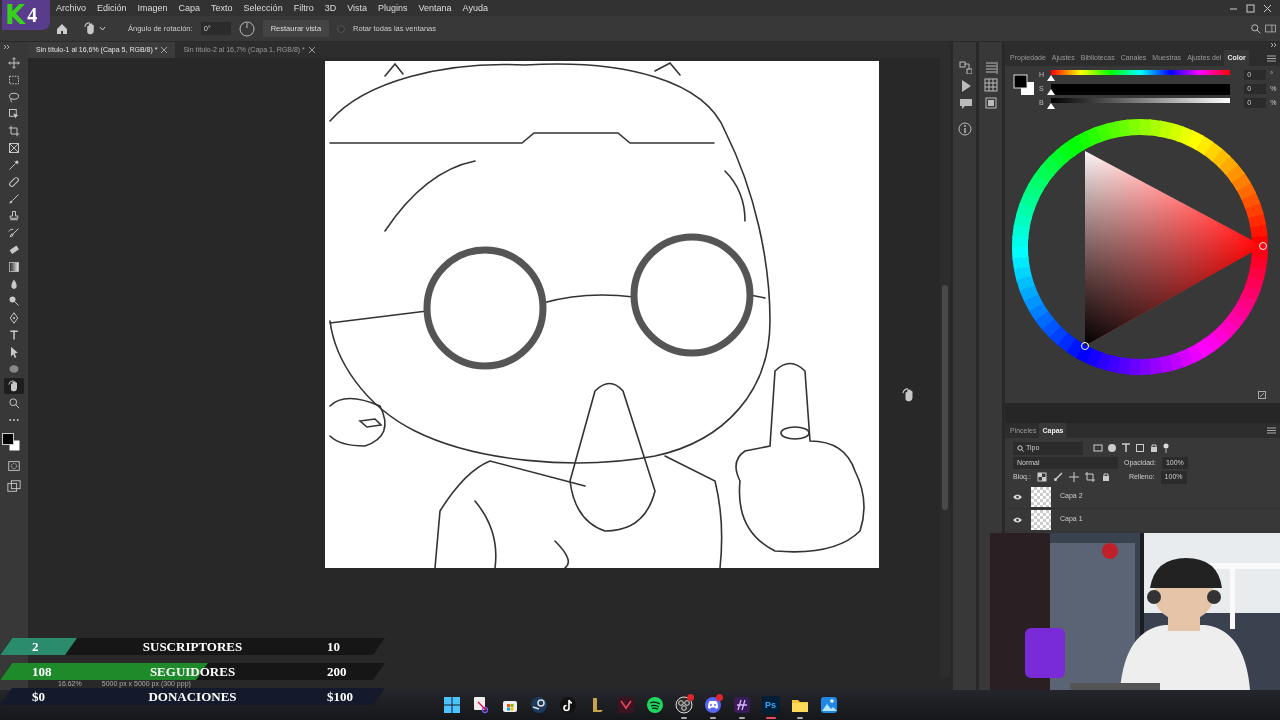 Image resolution: width=1280 pixels, height=720 pixels. I want to click on filter-toggle-icon, so click(1166, 448).